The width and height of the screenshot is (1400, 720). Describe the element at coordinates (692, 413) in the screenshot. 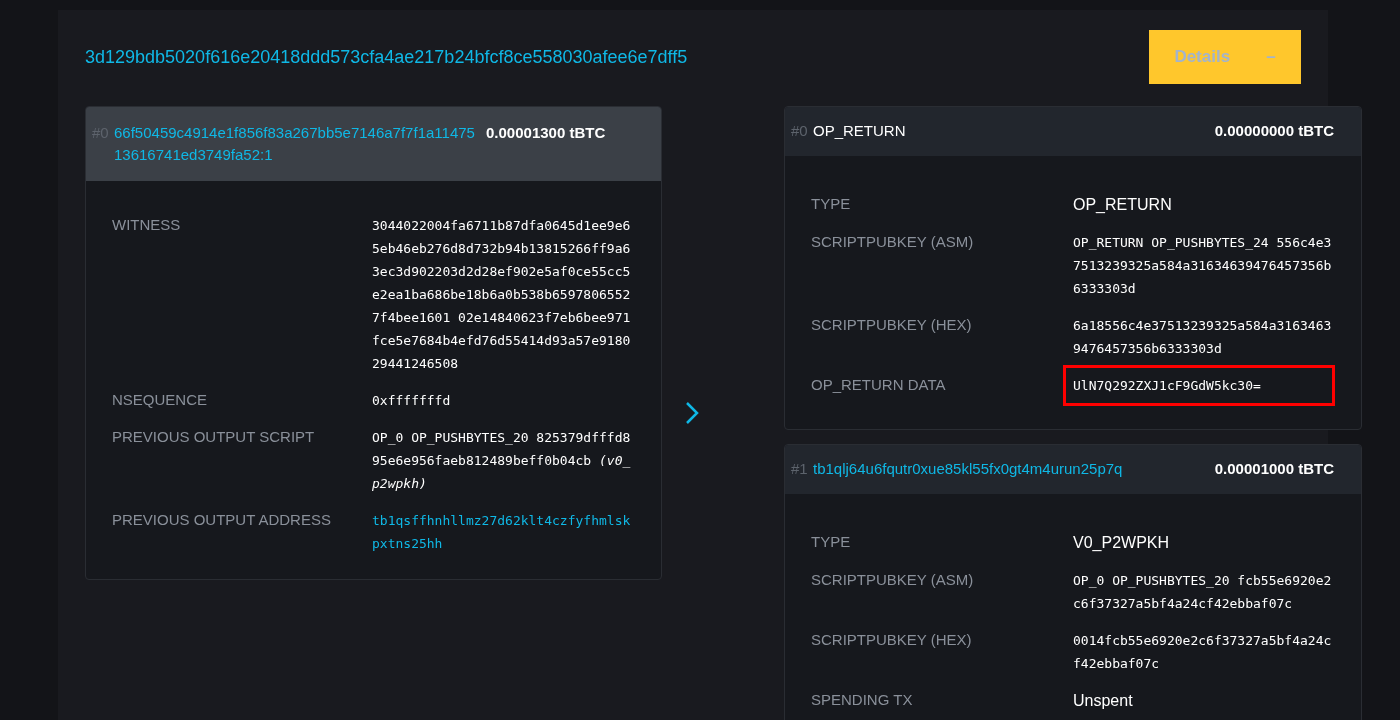

I see `chevron-right-icon` at that location.